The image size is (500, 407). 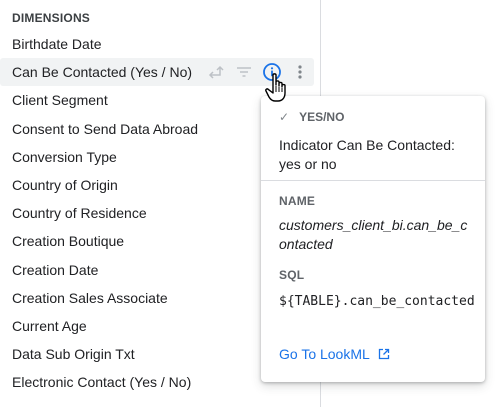 What do you see at coordinates (292, 275) in the screenshot?
I see `sql-label: SQL` at bounding box center [292, 275].